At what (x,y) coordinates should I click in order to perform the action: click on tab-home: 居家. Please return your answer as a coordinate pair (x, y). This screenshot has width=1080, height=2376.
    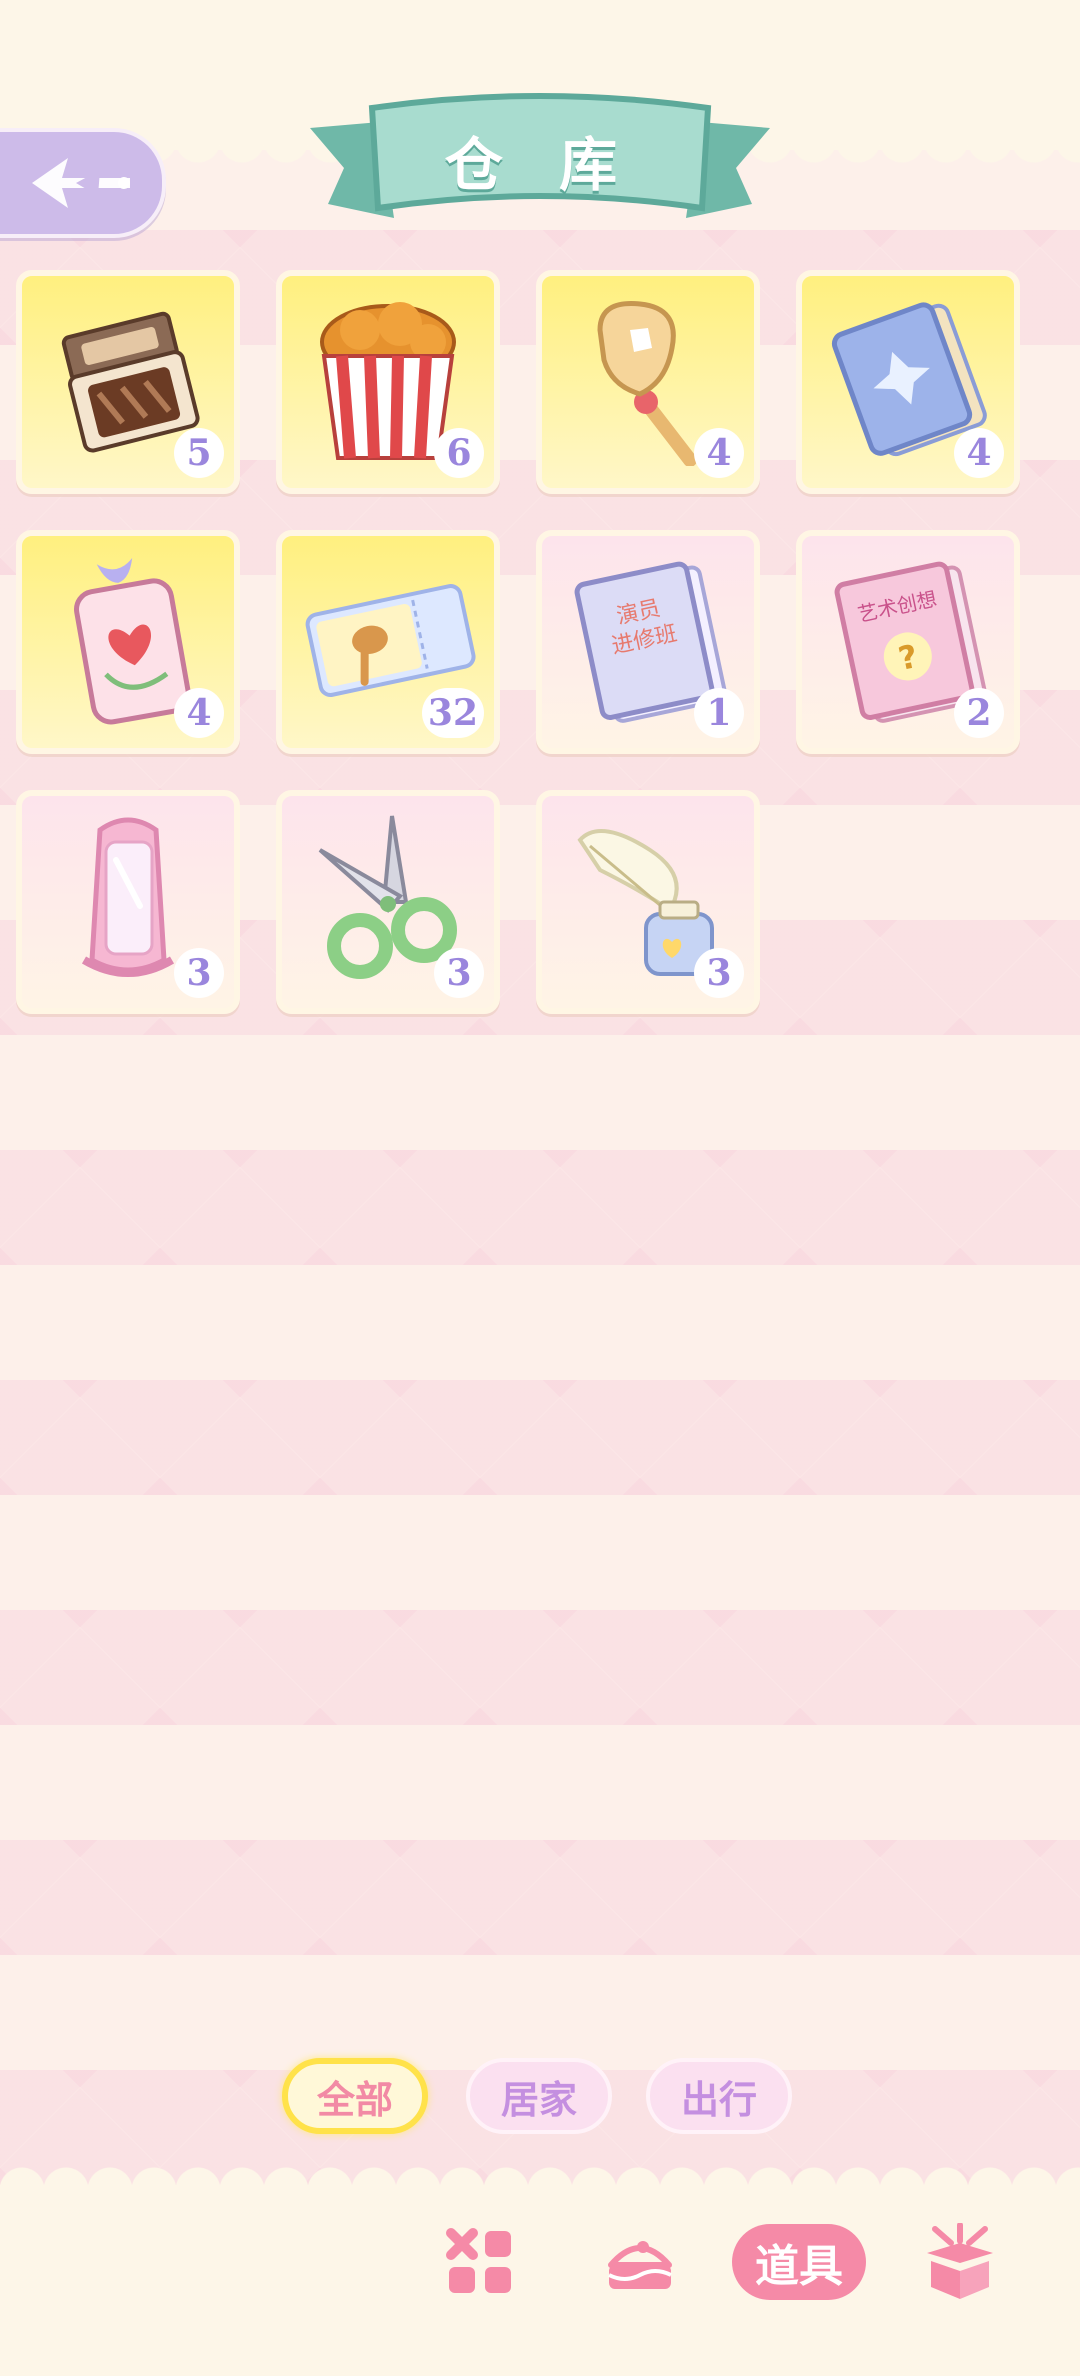
    Looking at the image, I should click on (539, 2096).